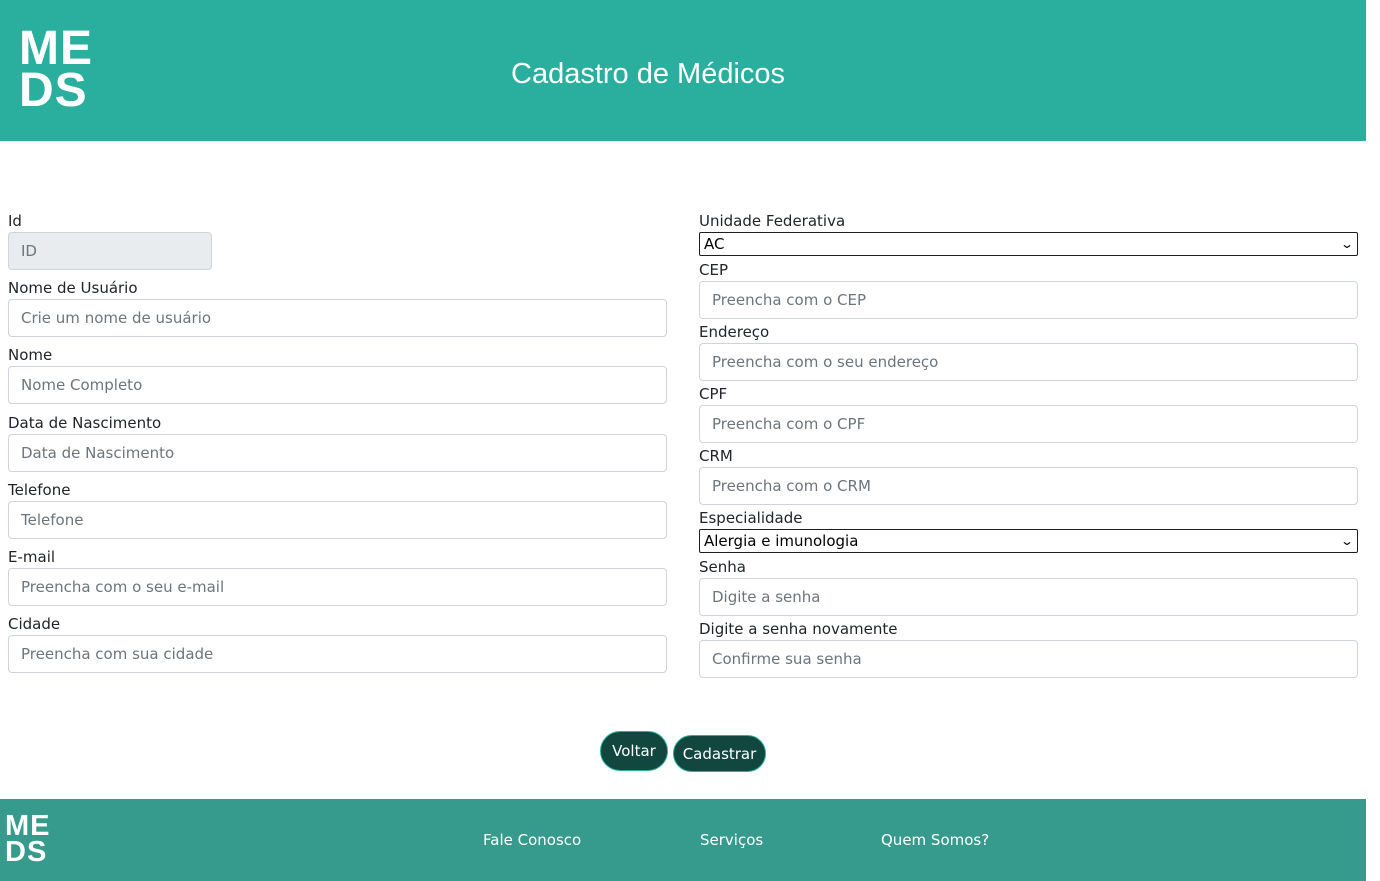  I want to click on username-input, so click(337, 318).